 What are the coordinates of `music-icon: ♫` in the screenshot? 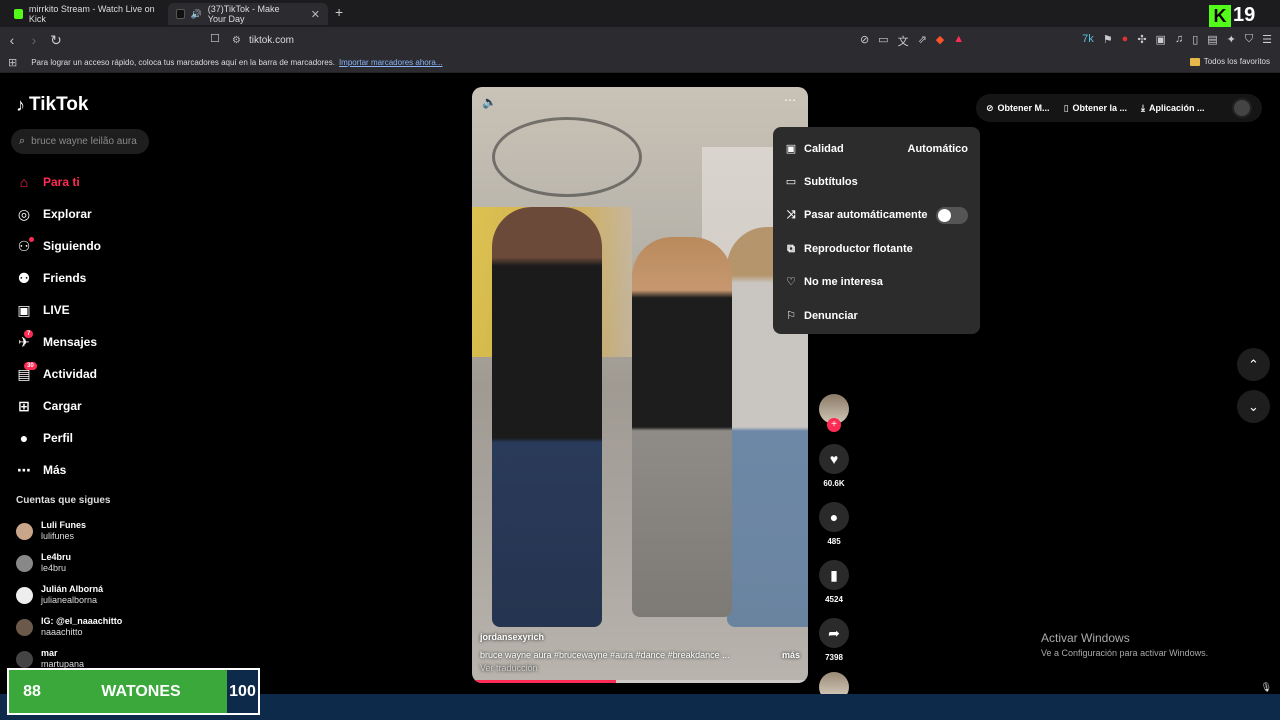 It's located at (1179, 41).